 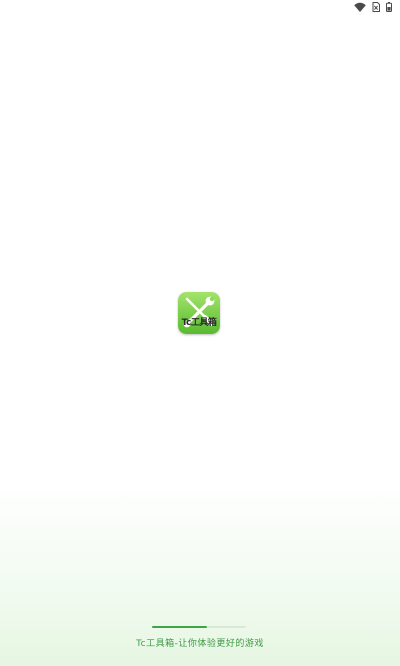 I want to click on app-icon-label: Tc工具箱, so click(x=199, y=323).